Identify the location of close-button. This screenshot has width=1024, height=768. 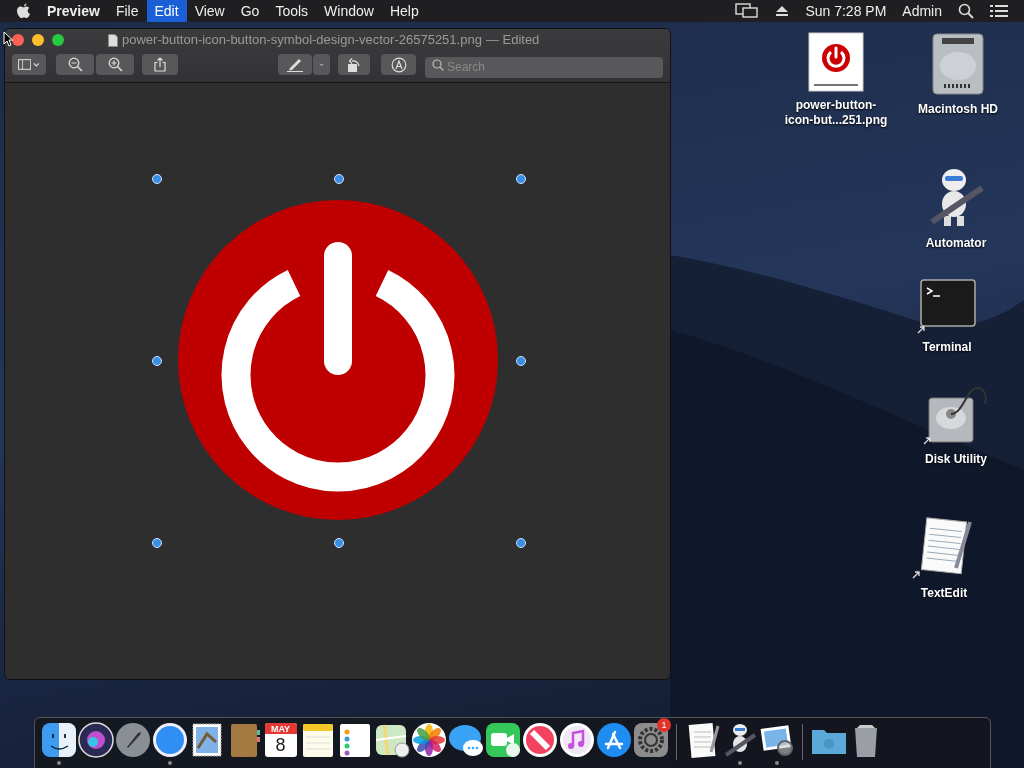
(18, 40).